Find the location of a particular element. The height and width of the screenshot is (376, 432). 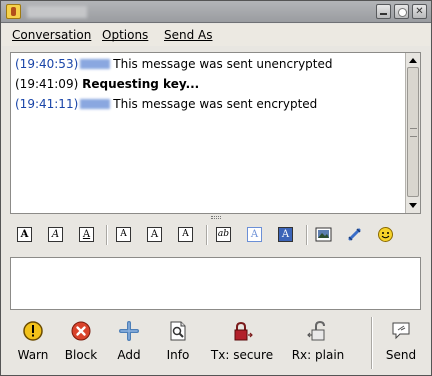

minimize-button is located at coordinates (383, 11).